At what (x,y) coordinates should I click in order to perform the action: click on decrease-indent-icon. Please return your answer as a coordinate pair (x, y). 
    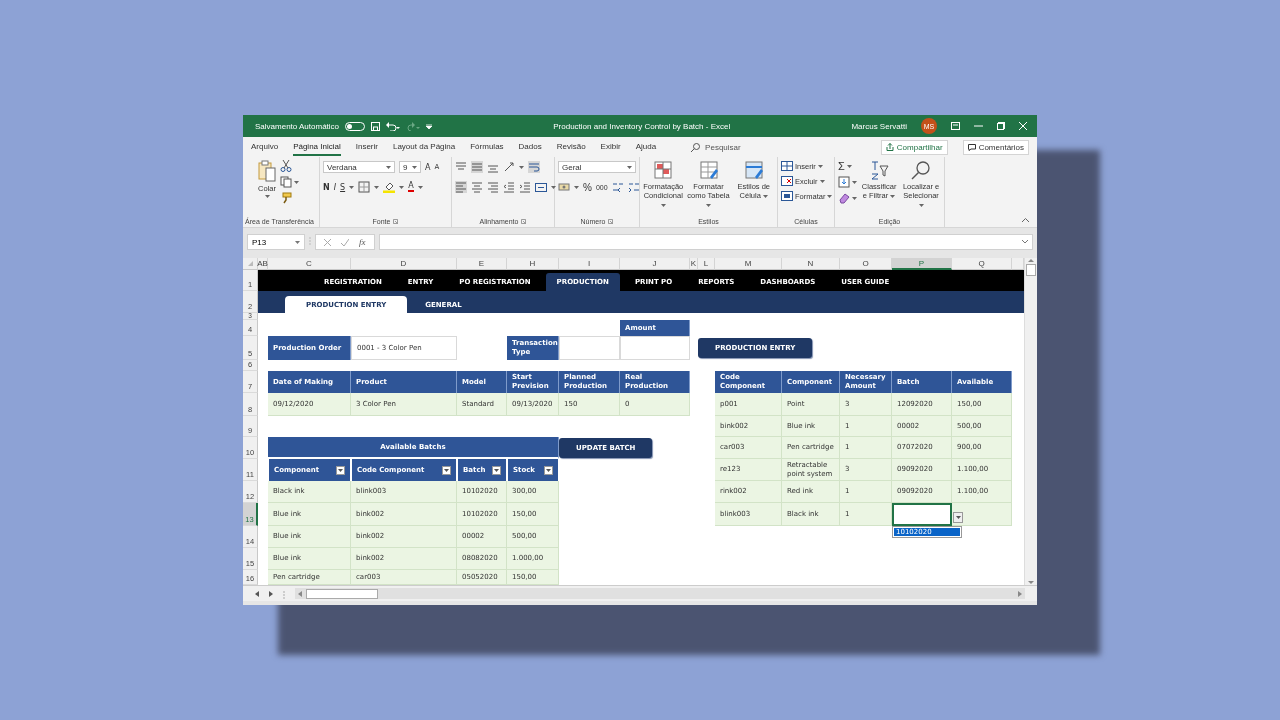
    Looking at the image, I should click on (509, 187).